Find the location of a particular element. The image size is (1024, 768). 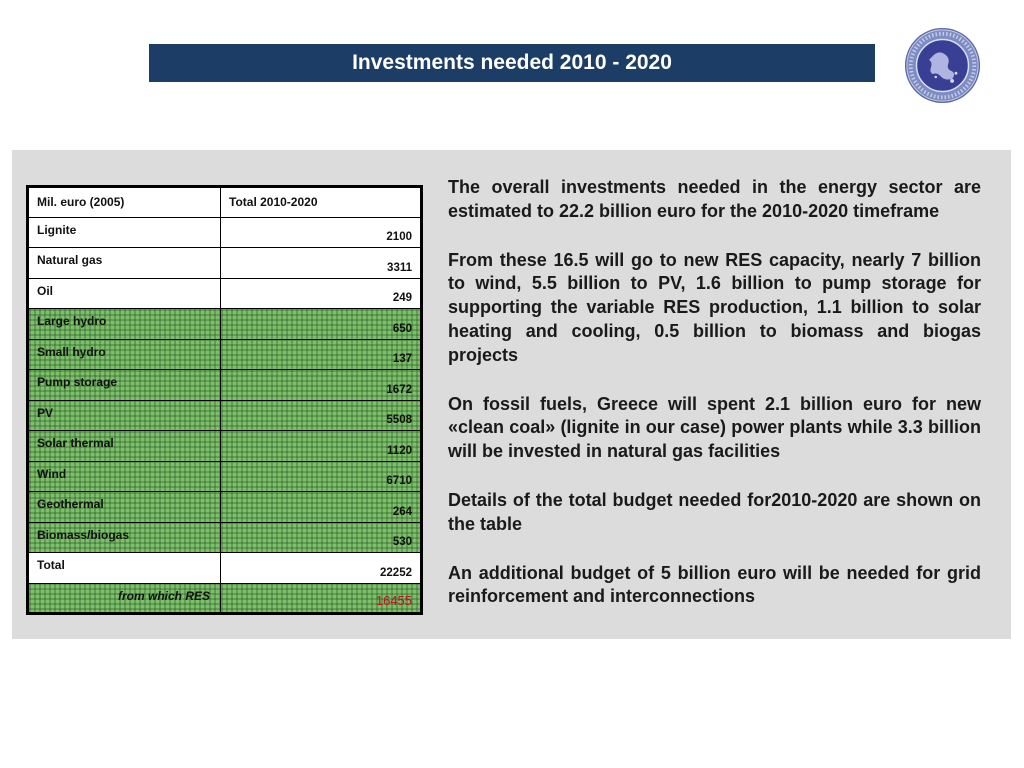

row-value: 3311 is located at coordinates (321, 263).